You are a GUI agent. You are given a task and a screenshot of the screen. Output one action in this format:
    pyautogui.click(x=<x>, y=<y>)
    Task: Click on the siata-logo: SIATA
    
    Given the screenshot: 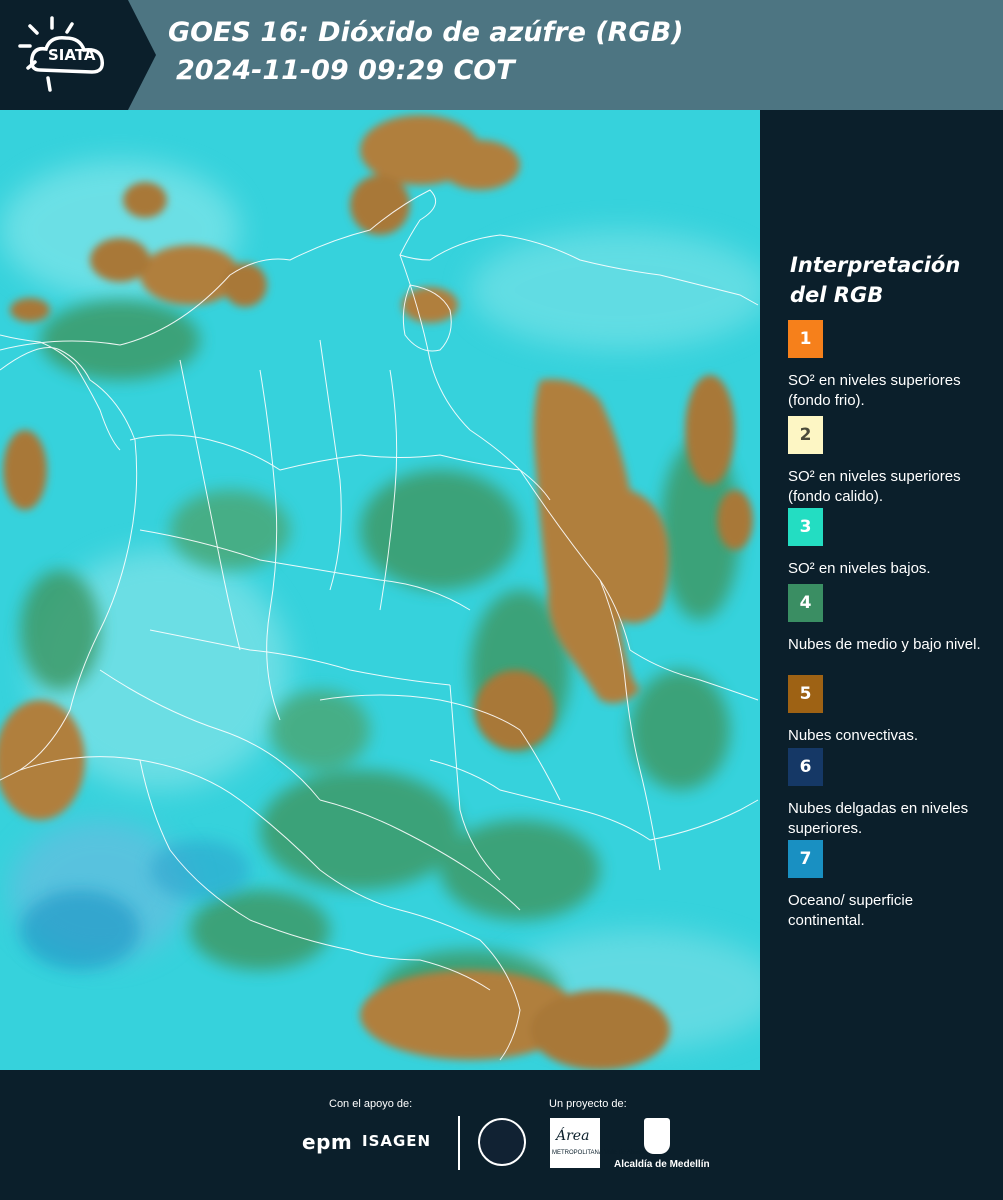 What is the action you would take?
    pyautogui.click(x=80, y=55)
    